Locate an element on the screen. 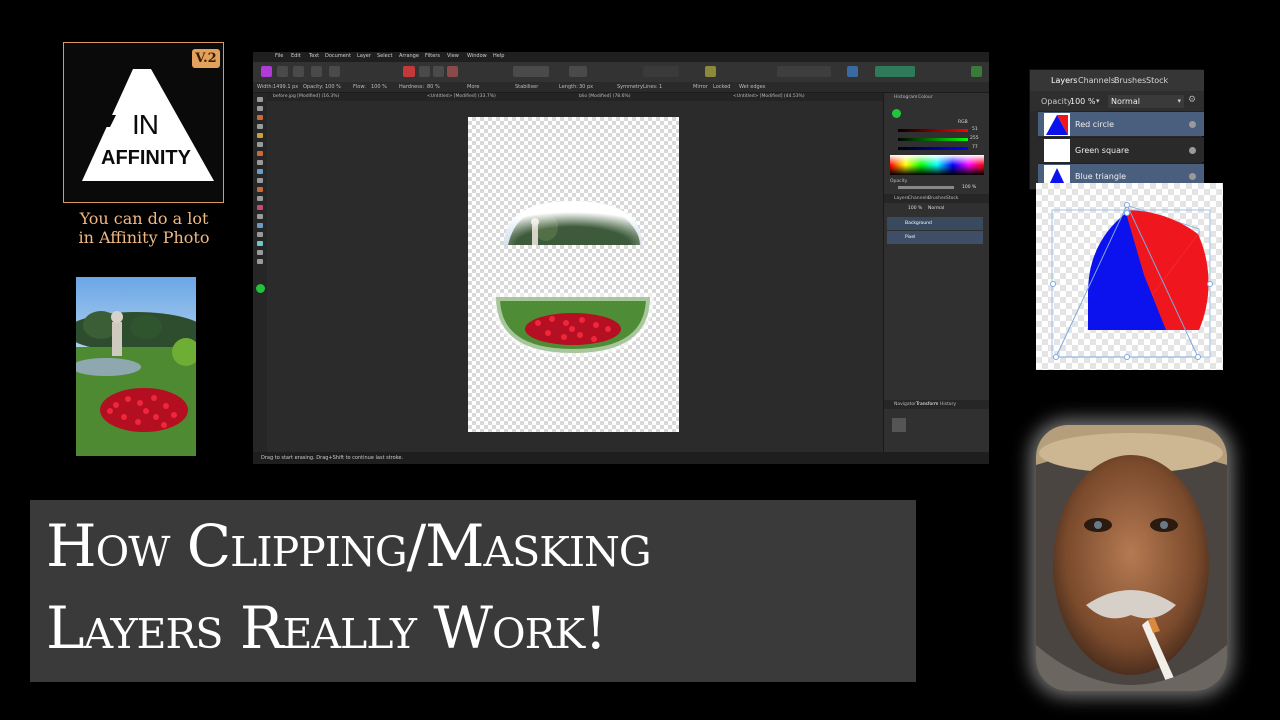  wet-edges-toggle: Wet edges is located at coordinates (752, 87).